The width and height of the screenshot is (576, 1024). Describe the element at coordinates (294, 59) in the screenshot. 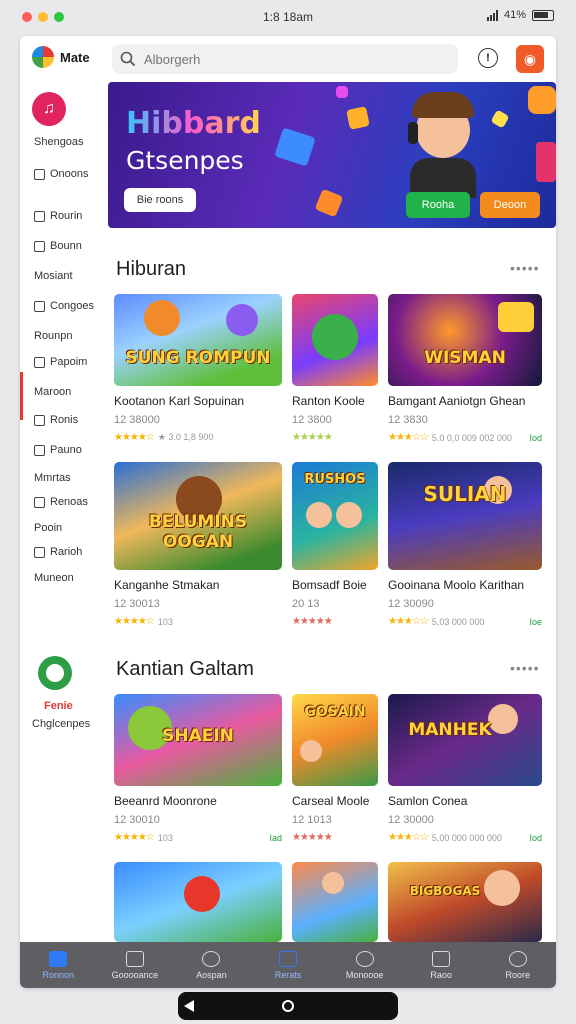

I see `search-input` at that location.